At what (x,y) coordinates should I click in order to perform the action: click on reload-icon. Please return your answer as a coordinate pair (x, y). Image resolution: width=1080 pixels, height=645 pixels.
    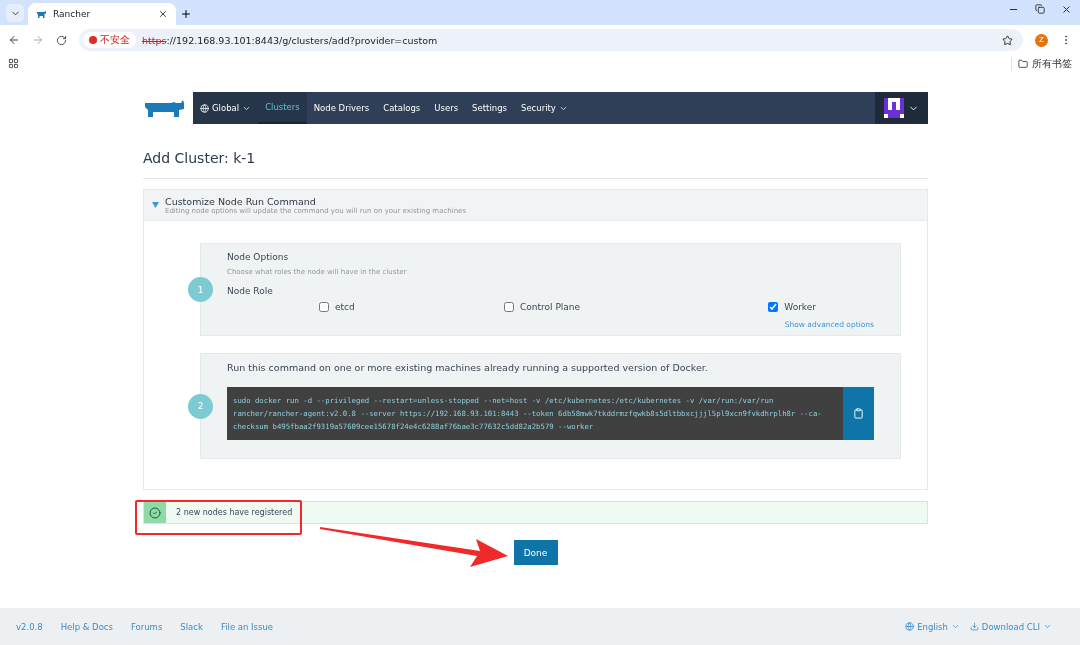
    Looking at the image, I should click on (61, 40).